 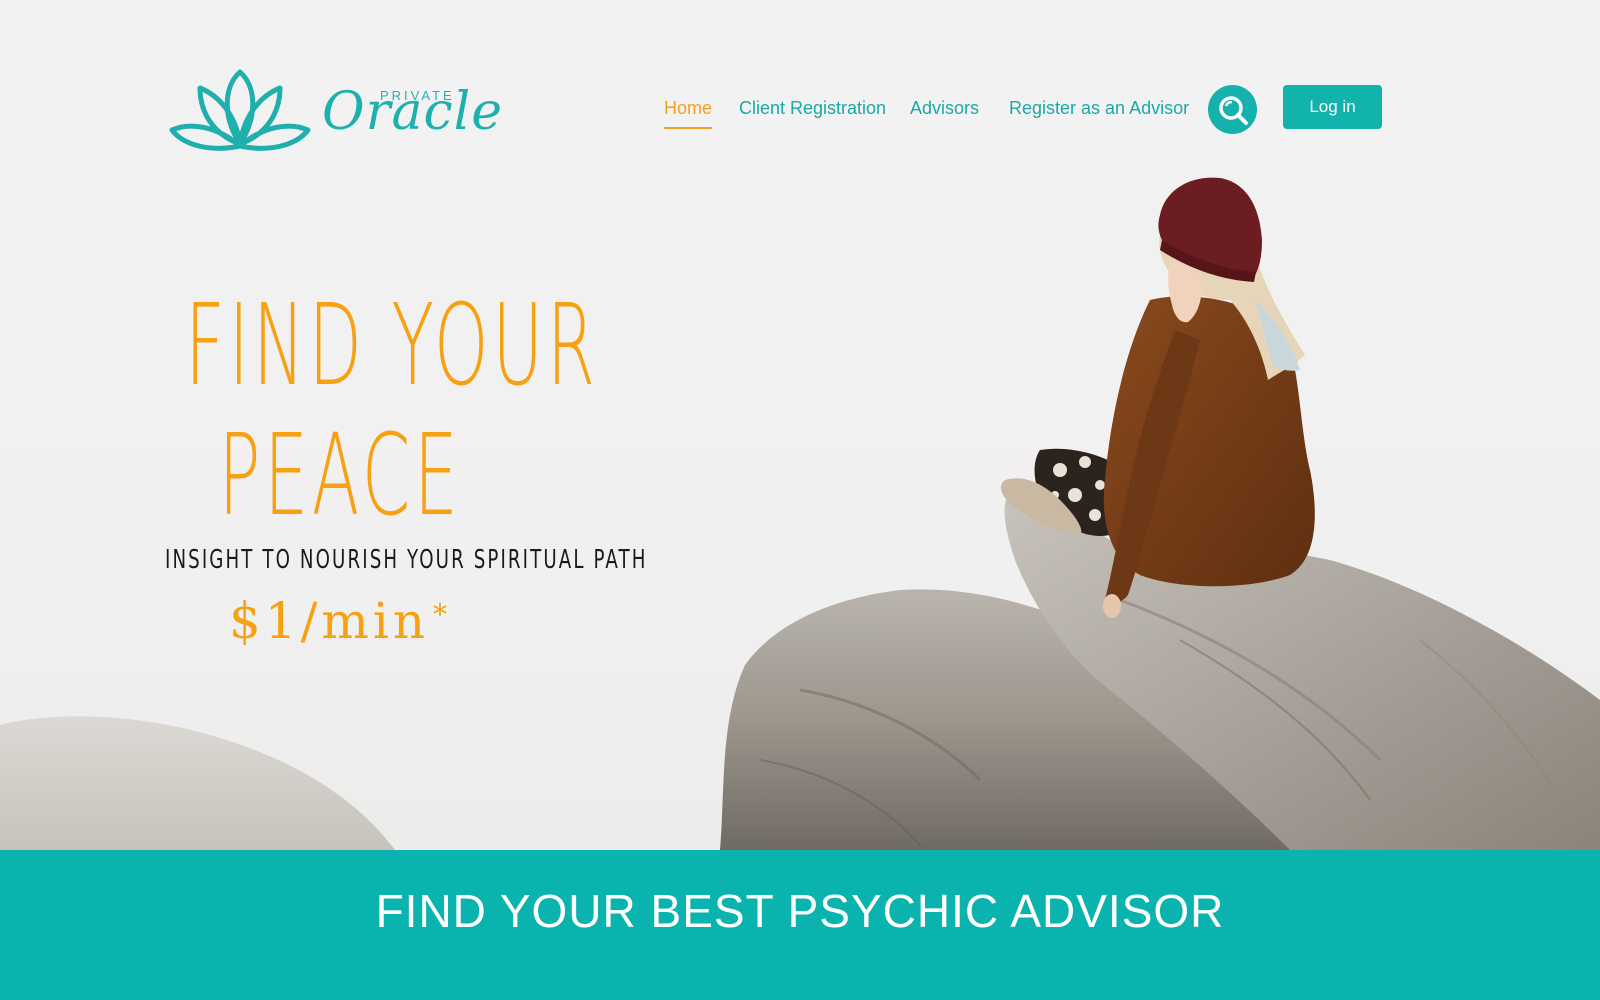 I want to click on nav-advisors: Advisors, so click(x=944, y=108).